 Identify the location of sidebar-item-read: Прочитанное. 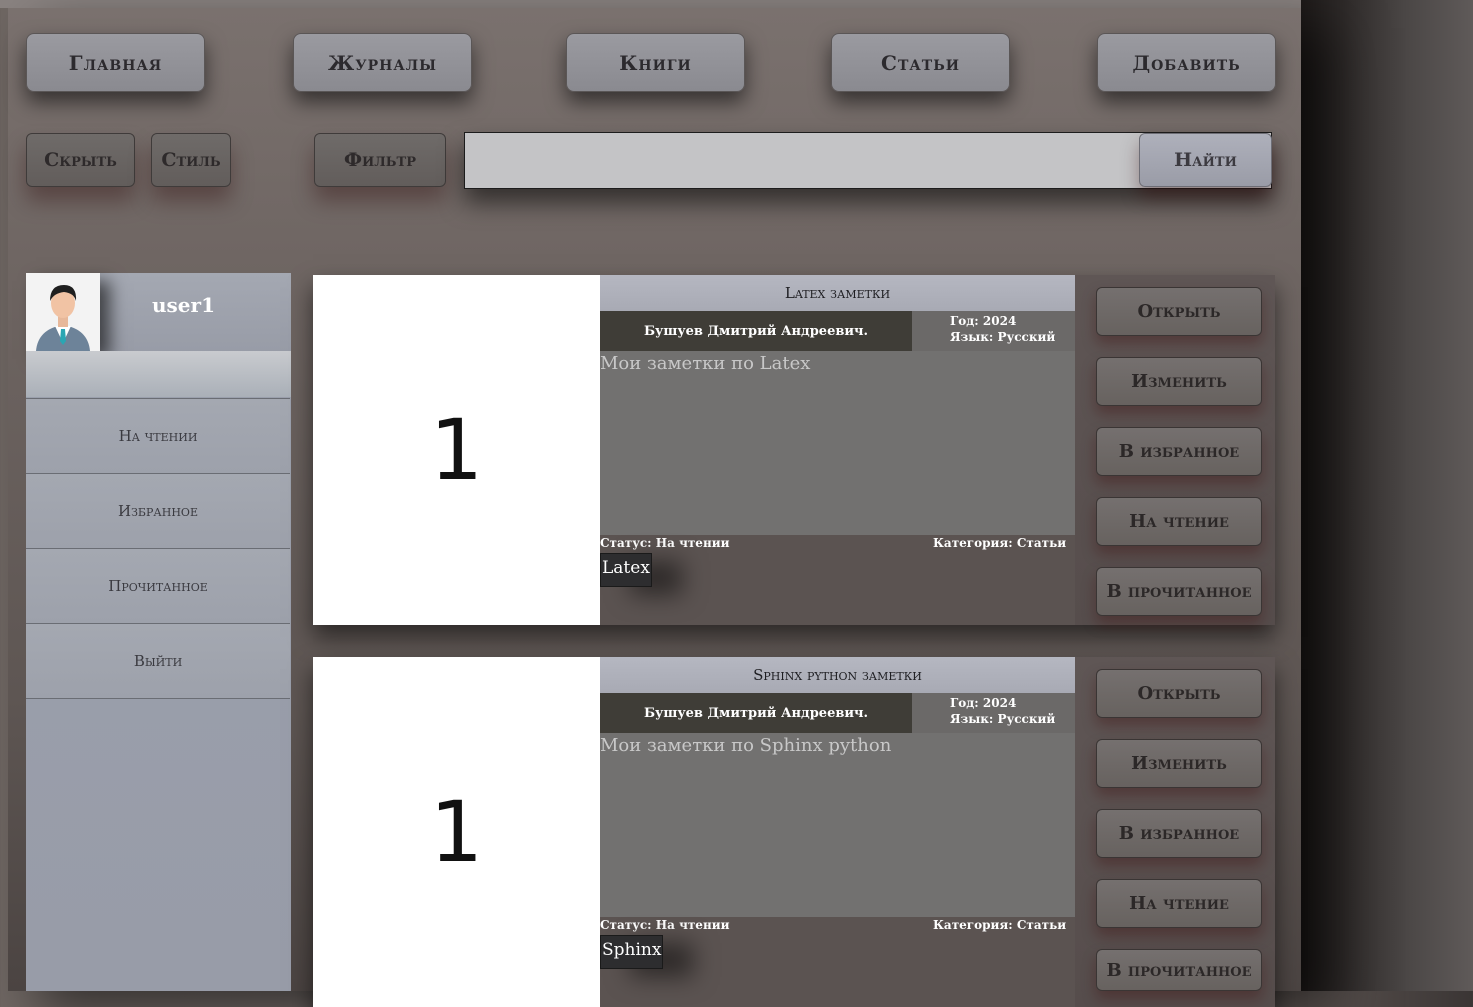
(158, 586).